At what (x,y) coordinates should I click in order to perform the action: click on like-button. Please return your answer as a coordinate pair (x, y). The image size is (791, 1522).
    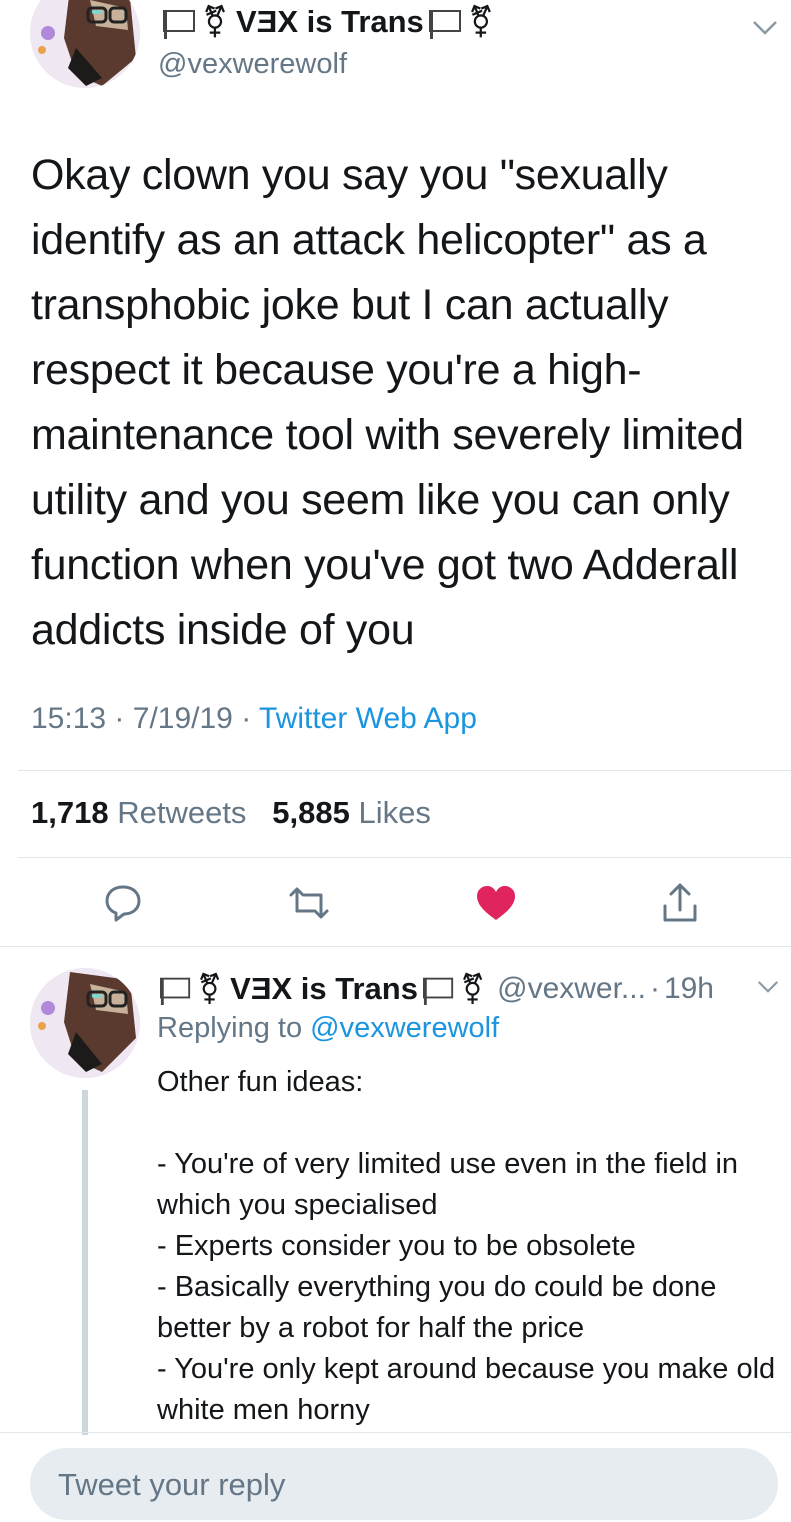
    Looking at the image, I should click on (496, 903).